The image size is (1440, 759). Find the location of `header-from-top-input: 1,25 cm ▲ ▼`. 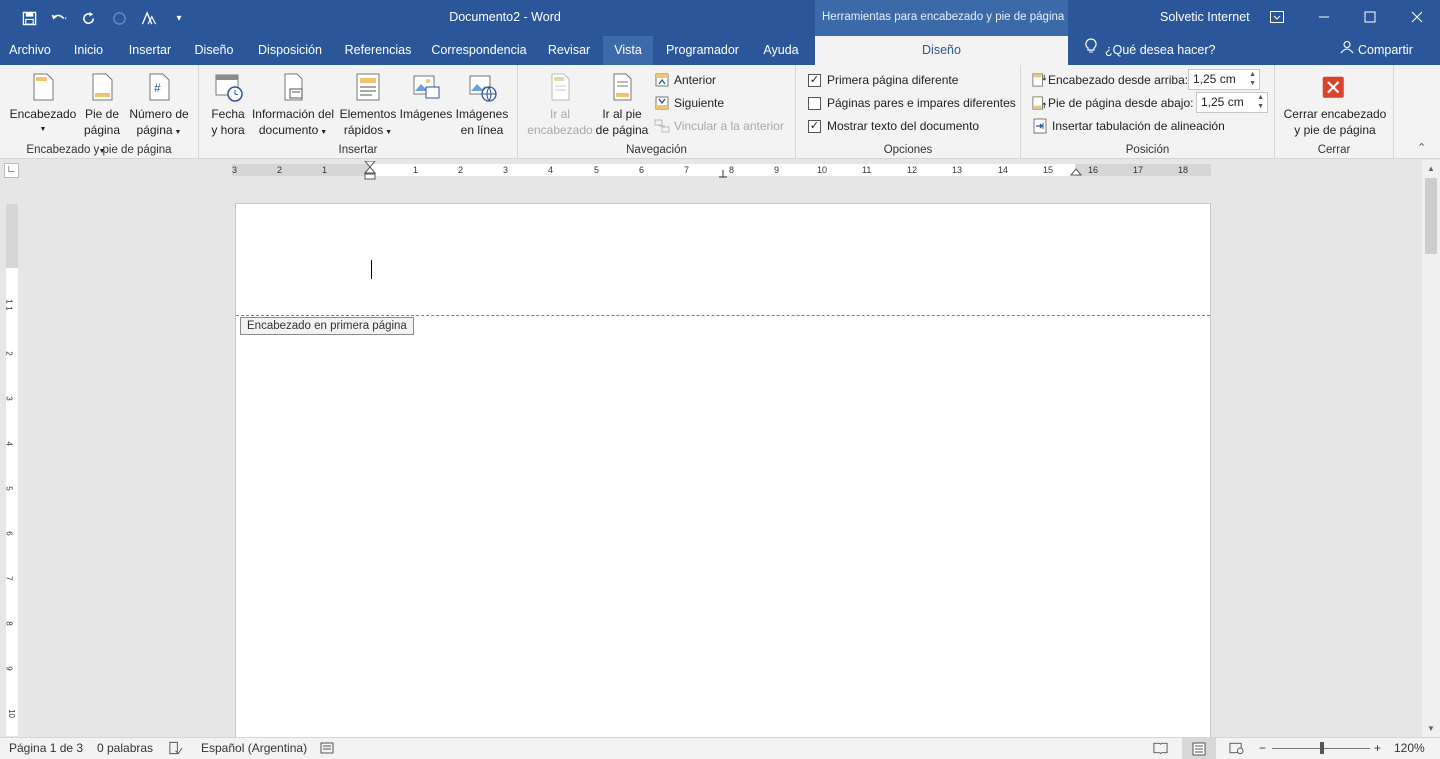

header-from-top-input: 1,25 cm ▲ ▼ is located at coordinates (1224, 79).